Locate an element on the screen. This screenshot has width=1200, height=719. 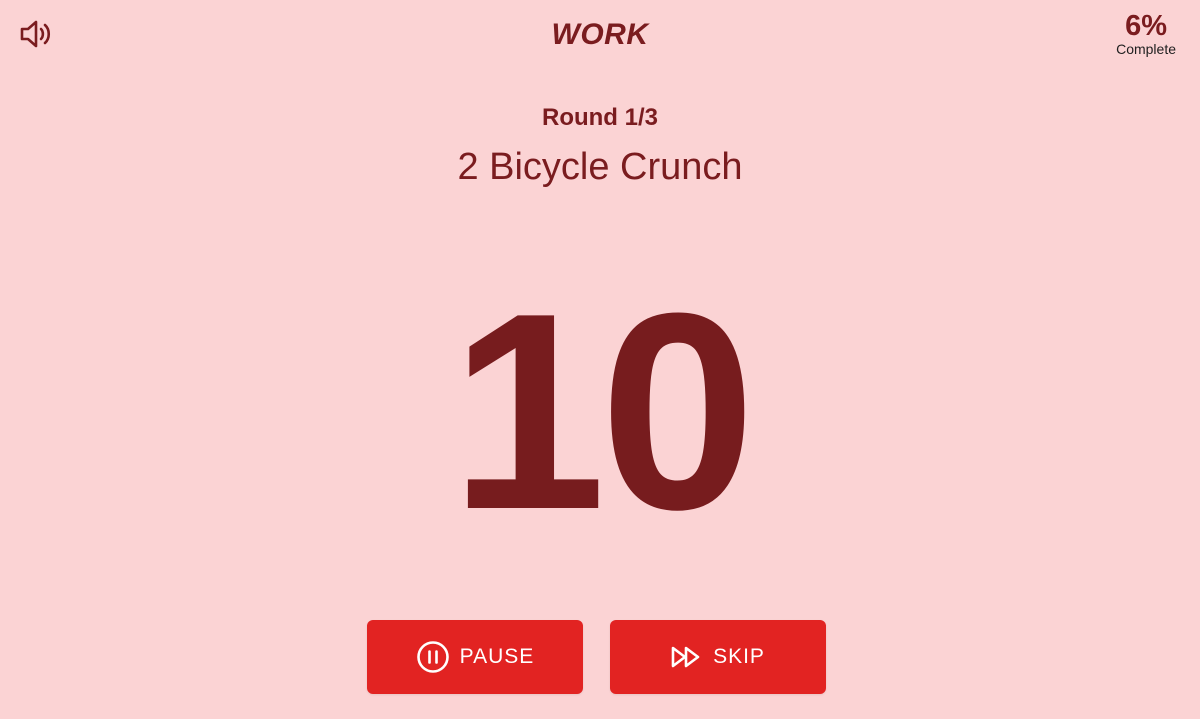
round-counter: Round 1/3 is located at coordinates (599, 117).